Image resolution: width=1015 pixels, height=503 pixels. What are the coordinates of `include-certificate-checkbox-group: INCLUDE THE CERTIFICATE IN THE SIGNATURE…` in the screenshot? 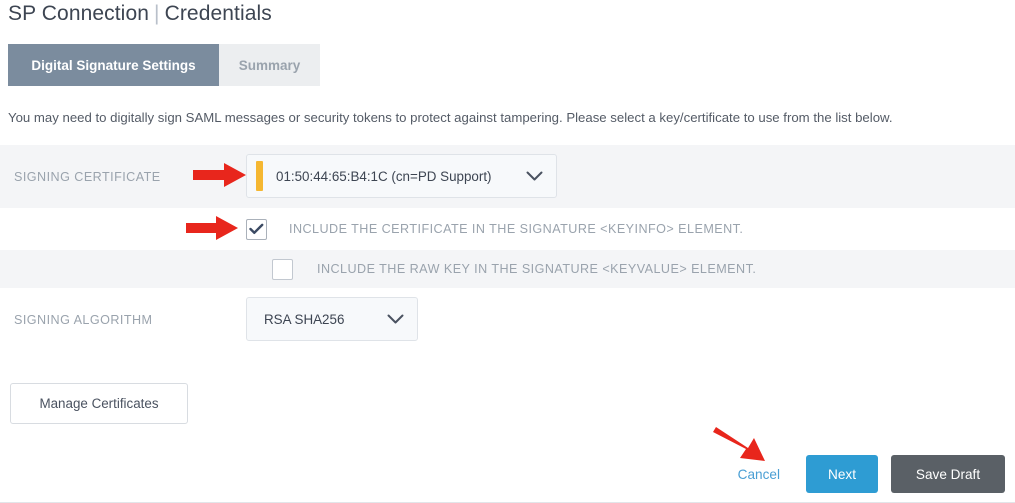 It's located at (495, 229).